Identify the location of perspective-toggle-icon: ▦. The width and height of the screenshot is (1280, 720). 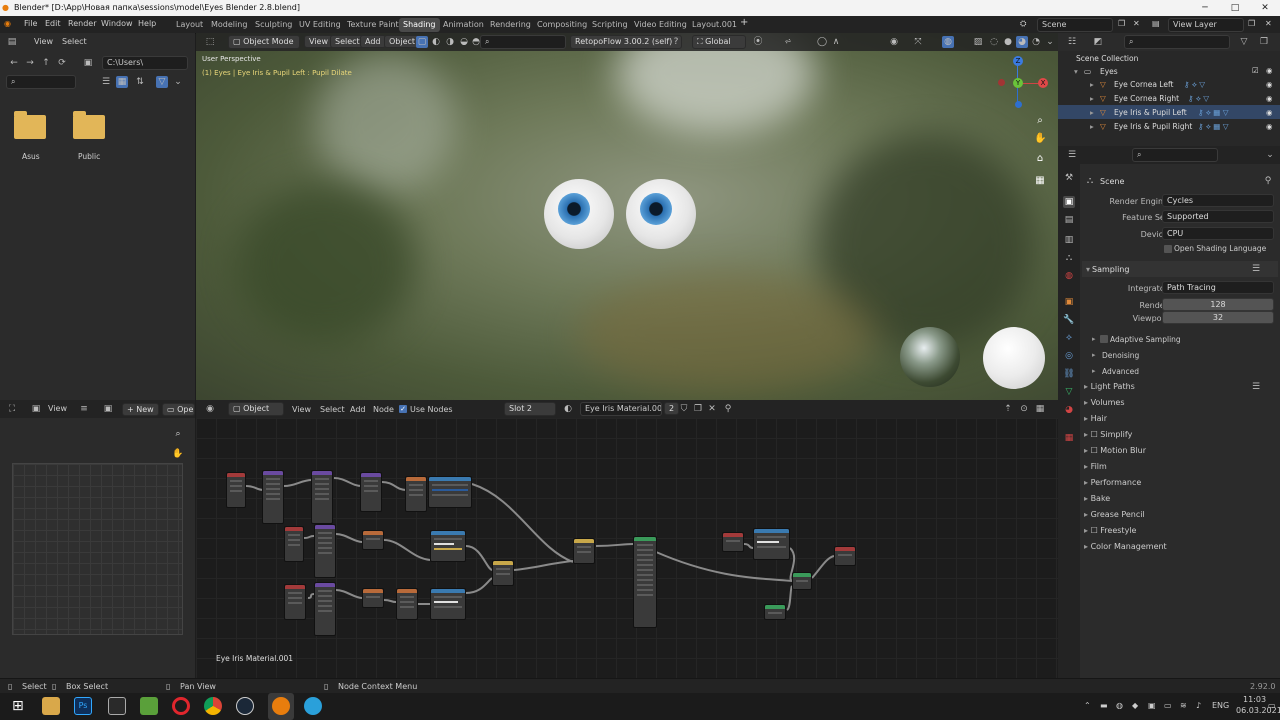
(1040, 181).